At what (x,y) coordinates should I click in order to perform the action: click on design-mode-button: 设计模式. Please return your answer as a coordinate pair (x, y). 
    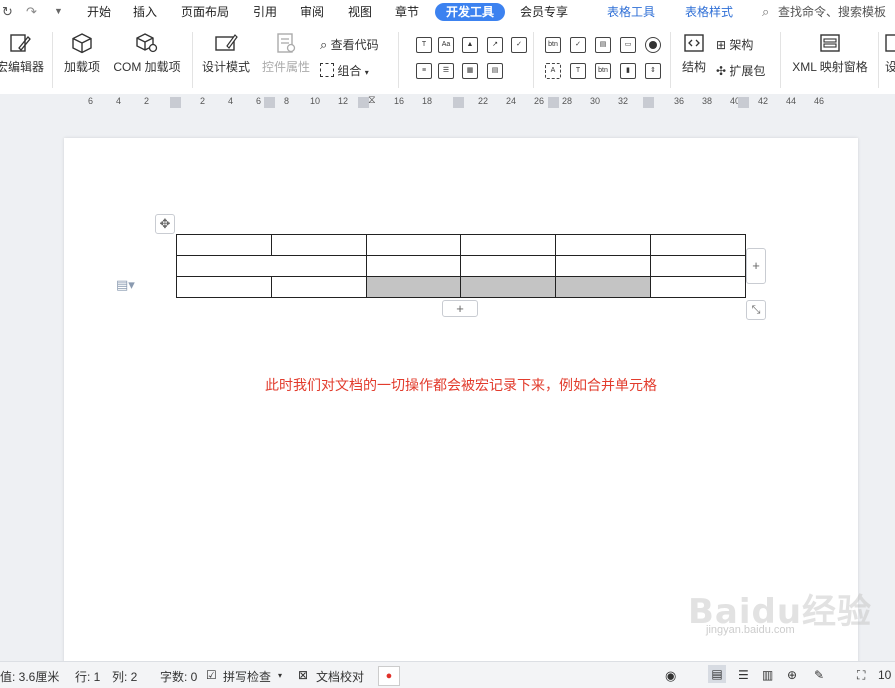
    Looking at the image, I should click on (226, 53).